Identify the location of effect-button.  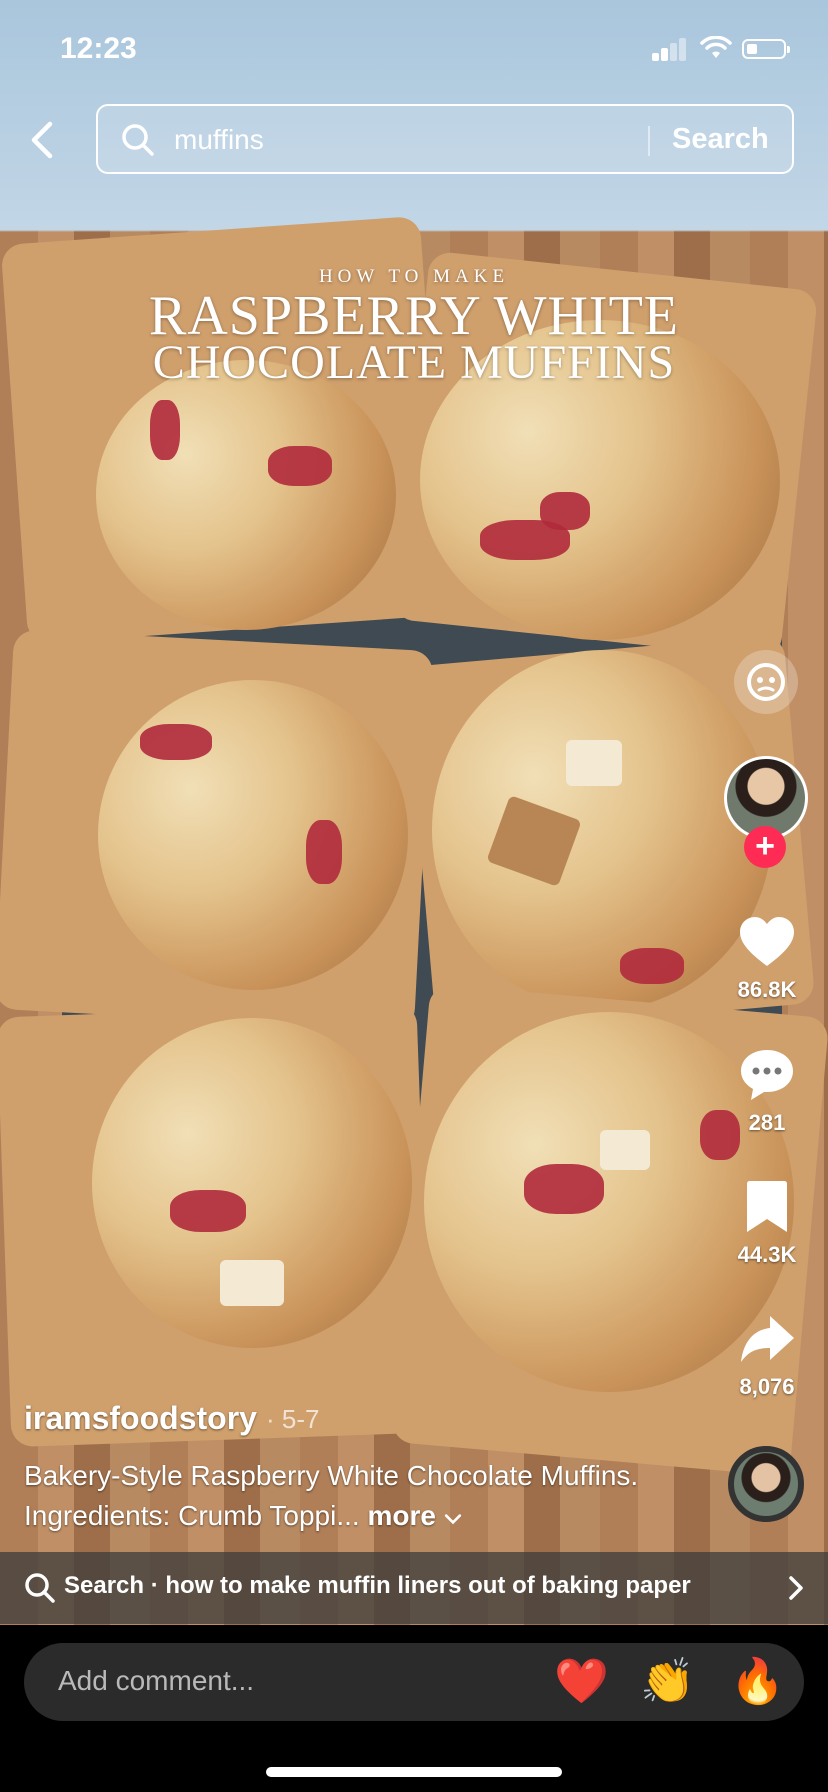
(766, 682).